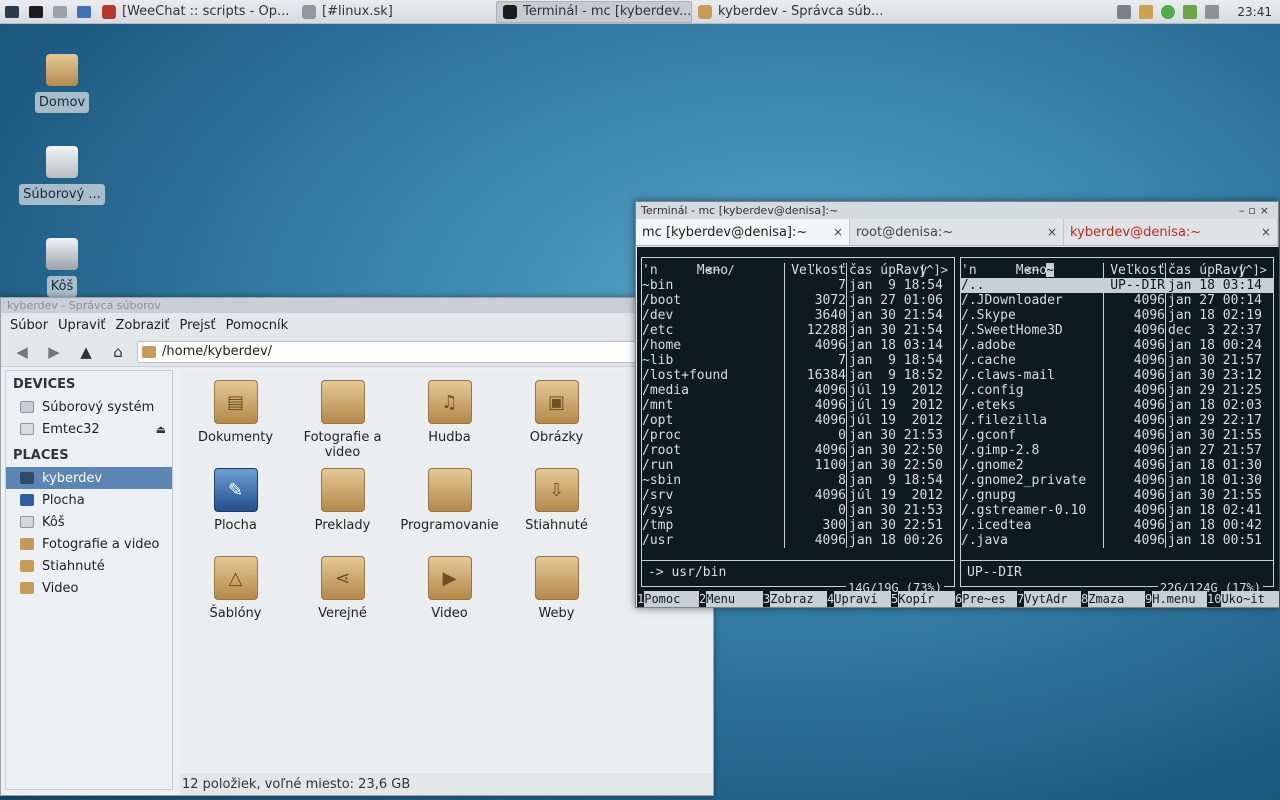 The image size is (1280, 800). Describe the element at coordinates (60, 12) in the screenshot. I see `file-manager-launcher-icon` at that location.